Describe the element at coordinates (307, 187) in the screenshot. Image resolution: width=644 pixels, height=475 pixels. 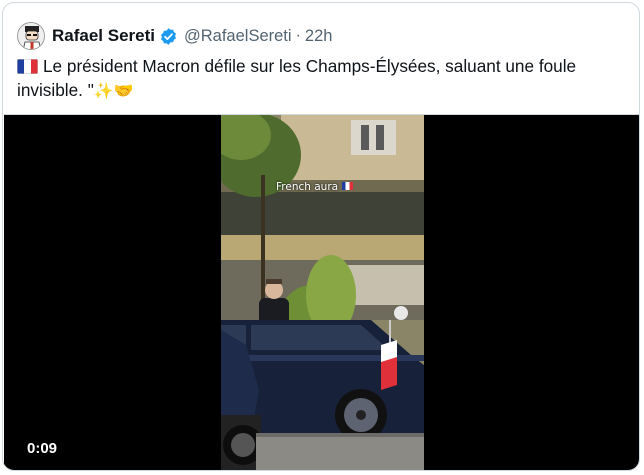
I see `video-caption-text: French aura` at that location.